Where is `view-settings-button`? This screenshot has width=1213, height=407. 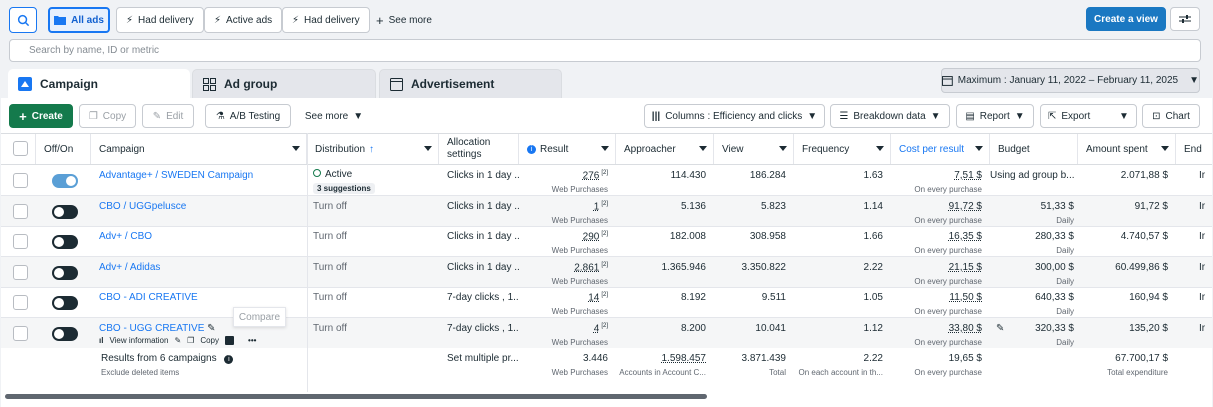 view-settings-button is located at coordinates (1185, 19).